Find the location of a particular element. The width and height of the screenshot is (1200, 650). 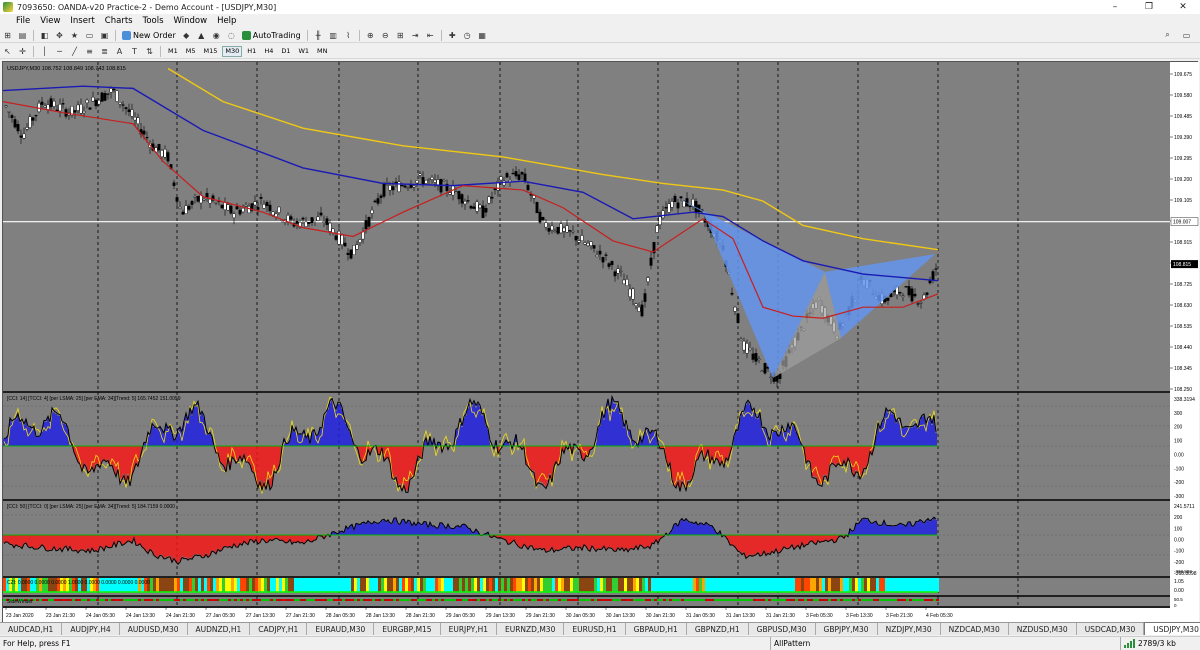

new-order-button: New Order is located at coordinates (149, 35).